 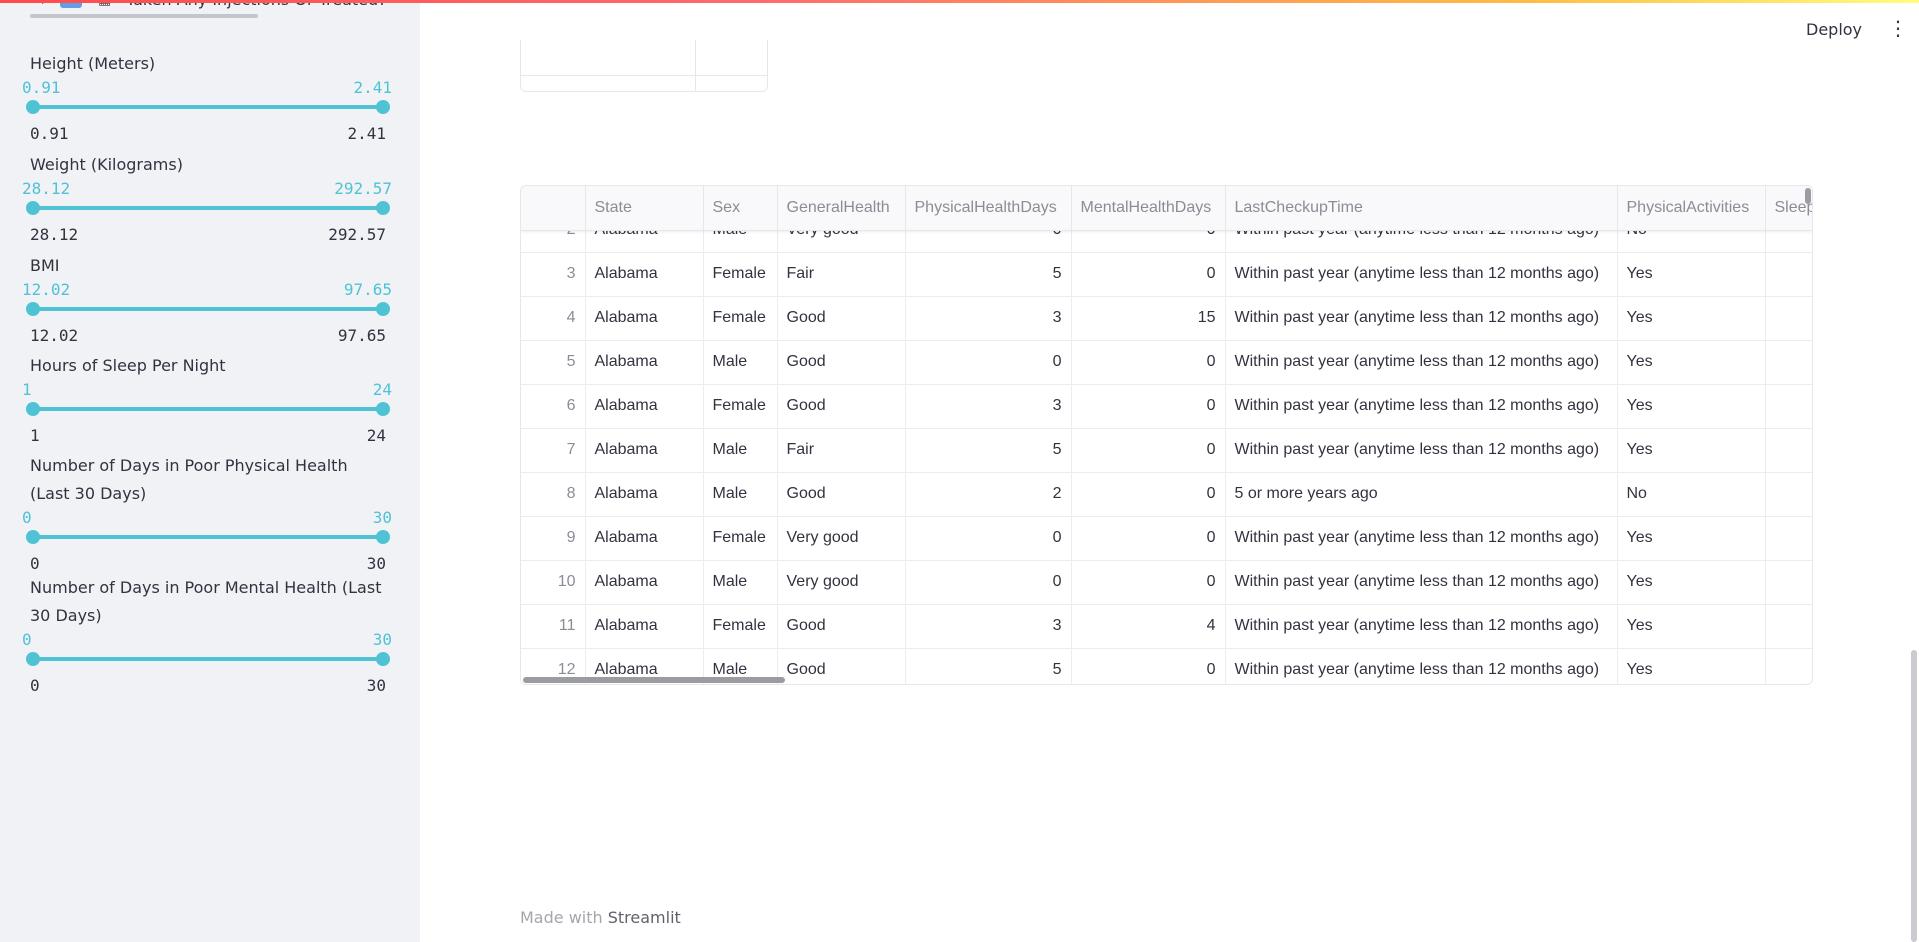 I want to click on table-cell: No, so click(x=1691, y=494).